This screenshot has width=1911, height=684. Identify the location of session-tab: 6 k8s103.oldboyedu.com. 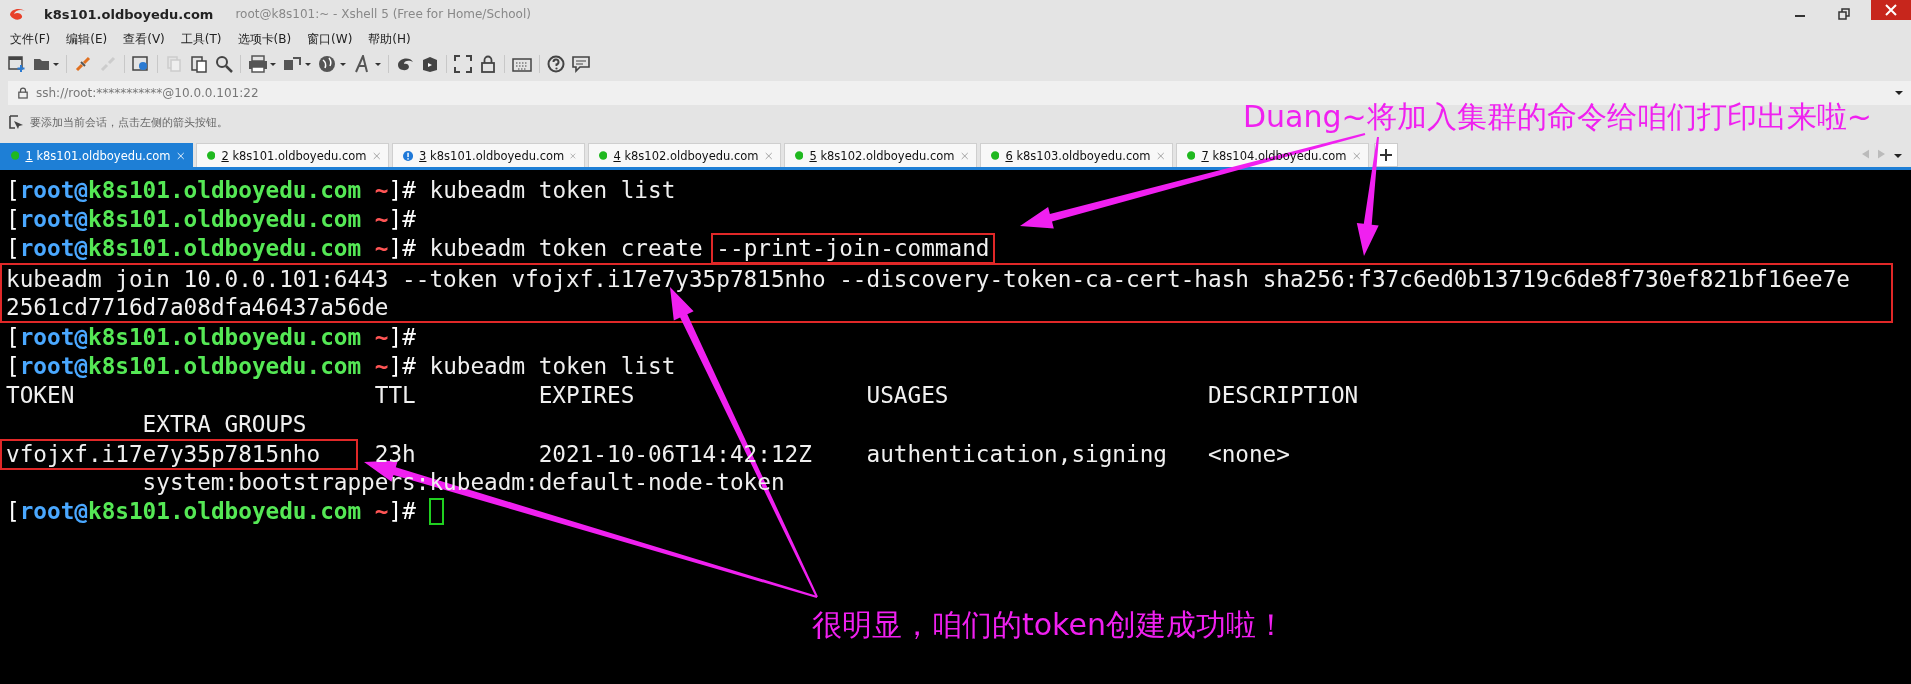
(1076, 155).